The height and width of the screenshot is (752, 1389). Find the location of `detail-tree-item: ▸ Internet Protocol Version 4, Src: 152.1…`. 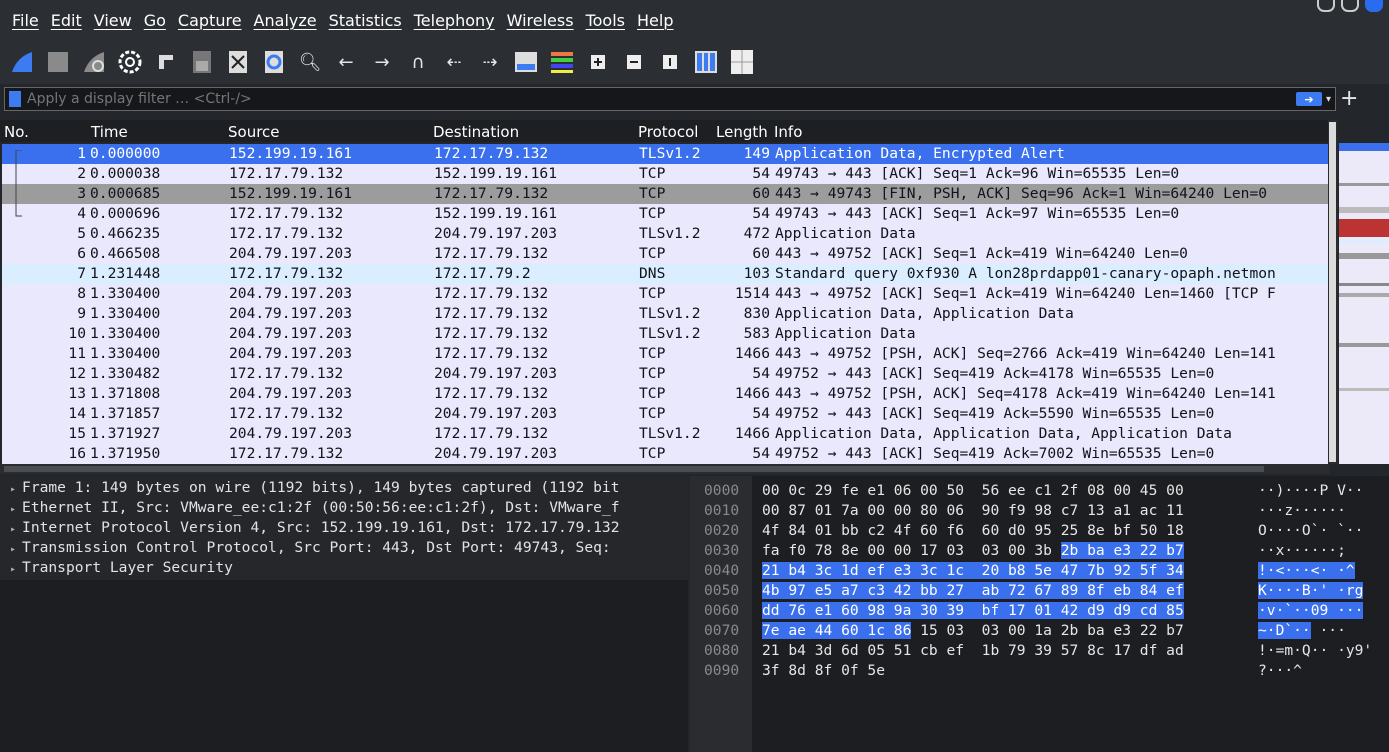

detail-tree-item: ▸ Internet Protocol Version 4, Src: 152.1… is located at coordinates (349, 529).